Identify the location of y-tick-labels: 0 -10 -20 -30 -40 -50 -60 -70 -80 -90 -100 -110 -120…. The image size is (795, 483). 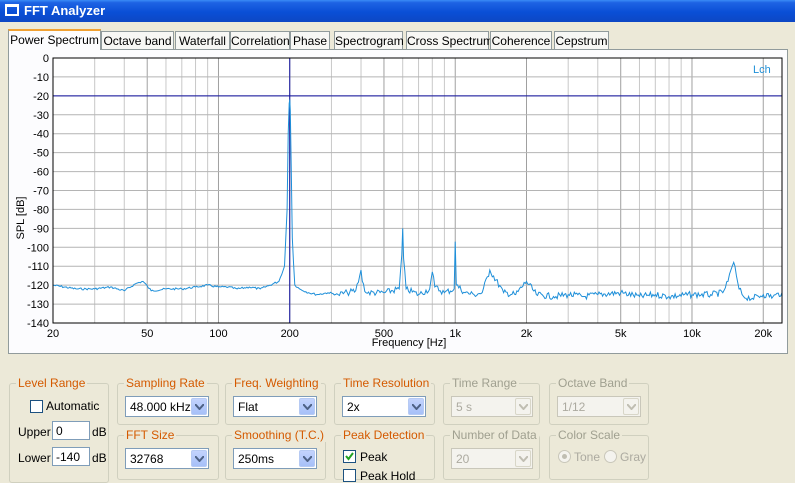
(38, 191).